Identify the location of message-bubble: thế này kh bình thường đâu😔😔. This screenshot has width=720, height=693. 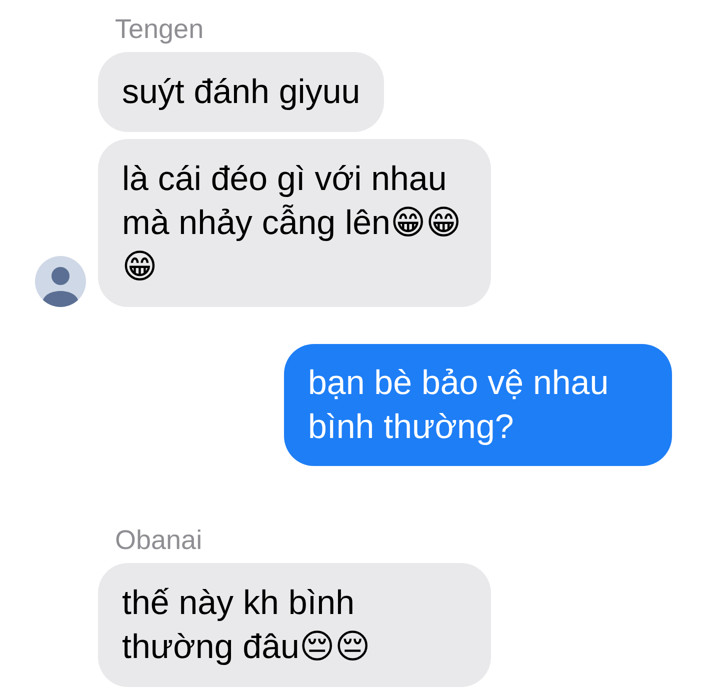
(294, 625).